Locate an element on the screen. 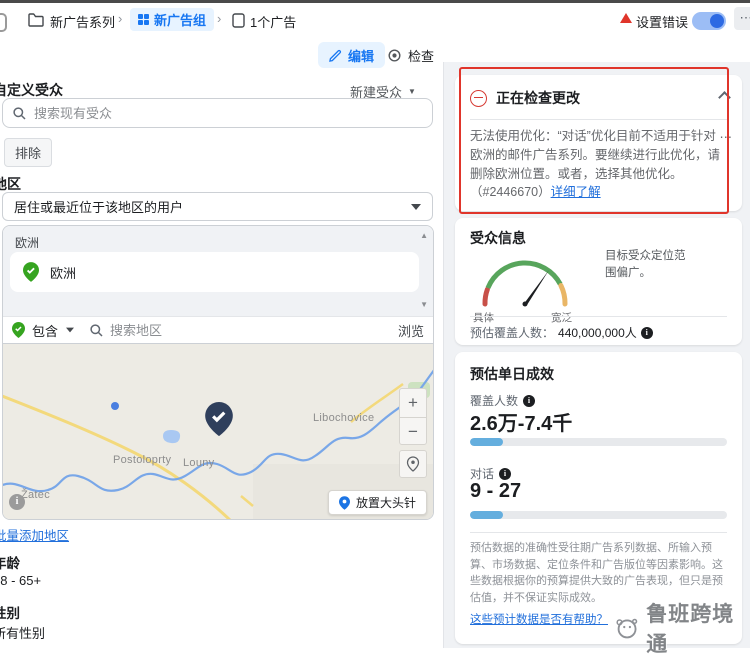  error-warning-triangle-icon is located at coordinates (626, 18).